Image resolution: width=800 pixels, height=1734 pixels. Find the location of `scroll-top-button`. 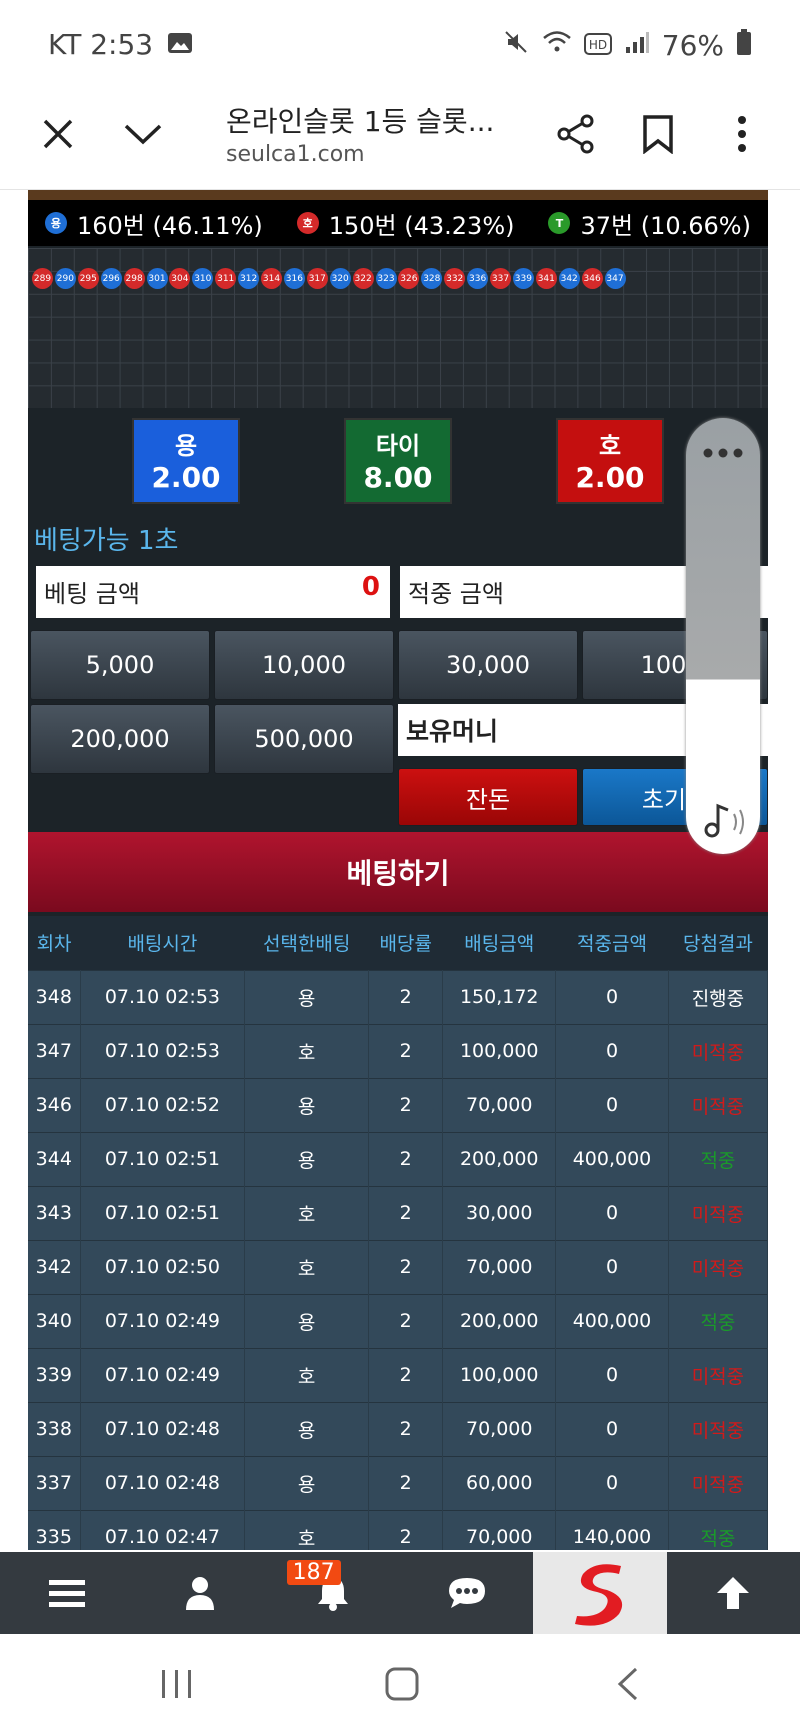

scroll-top-button is located at coordinates (733, 1593).